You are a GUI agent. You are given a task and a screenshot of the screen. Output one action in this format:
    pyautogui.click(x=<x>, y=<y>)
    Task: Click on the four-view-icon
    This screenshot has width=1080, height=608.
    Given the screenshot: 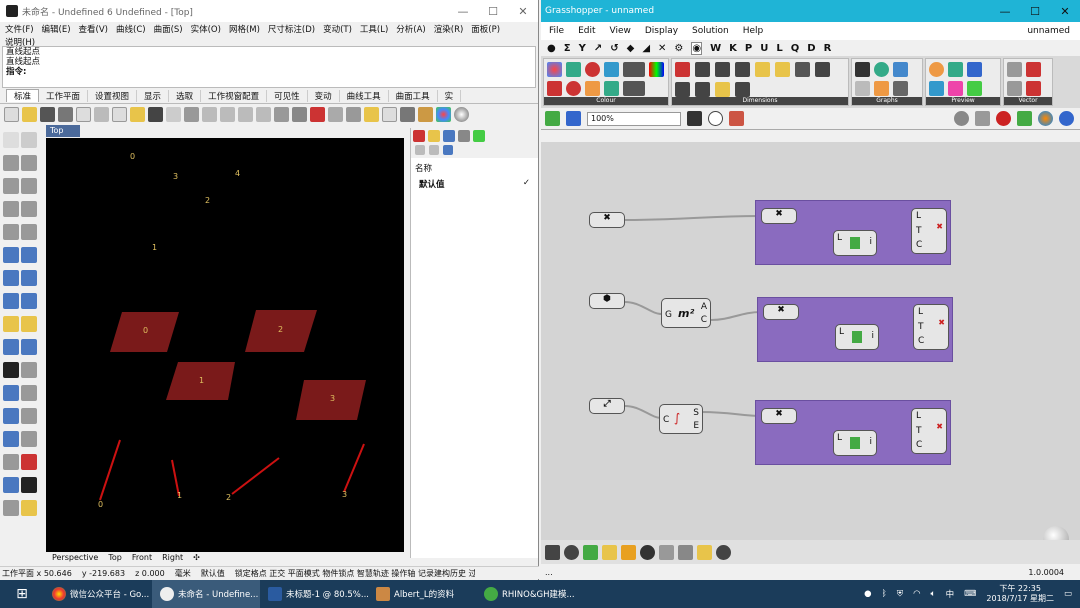 What is the action you would take?
    pyautogui.click(x=299, y=114)
    